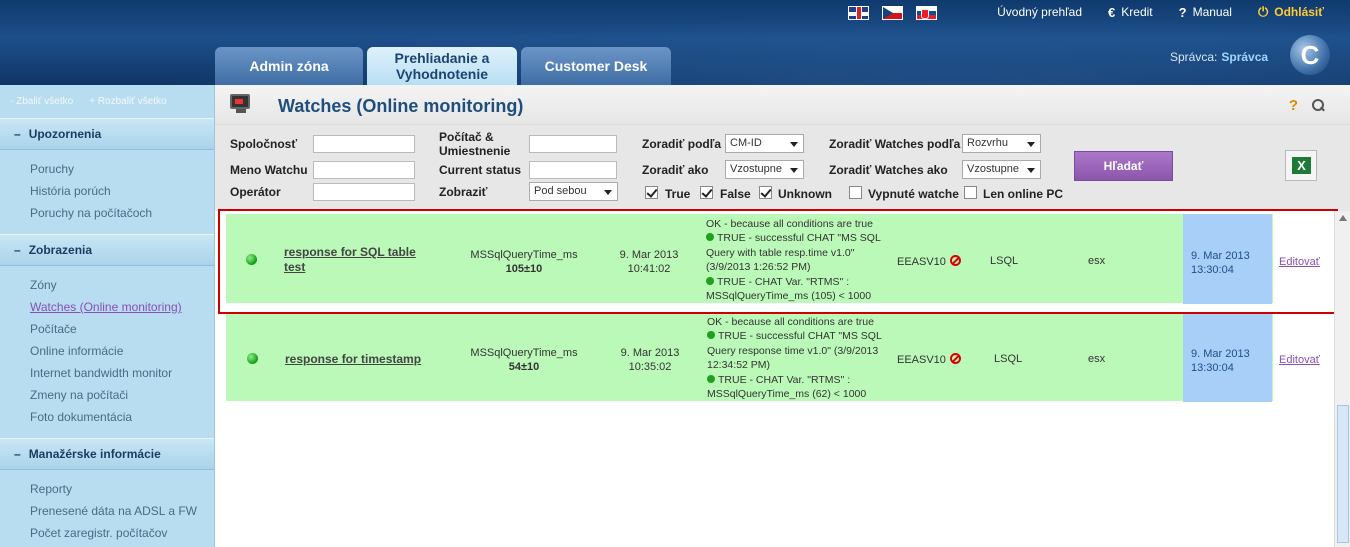 This screenshot has height=547, width=1350. I want to click on top-nav: Úvodný prehľad € Kredit ? Manual ⏻ Odhlásiť, so click(1160, 12).